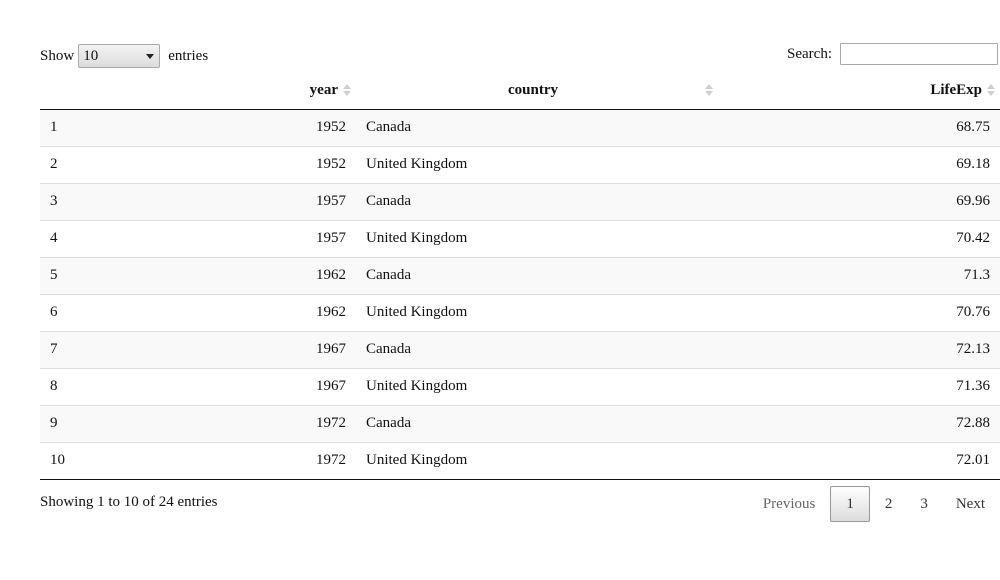  What do you see at coordinates (70, 238) in the screenshot?
I see `cell-index: 4` at bounding box center [70, 238].